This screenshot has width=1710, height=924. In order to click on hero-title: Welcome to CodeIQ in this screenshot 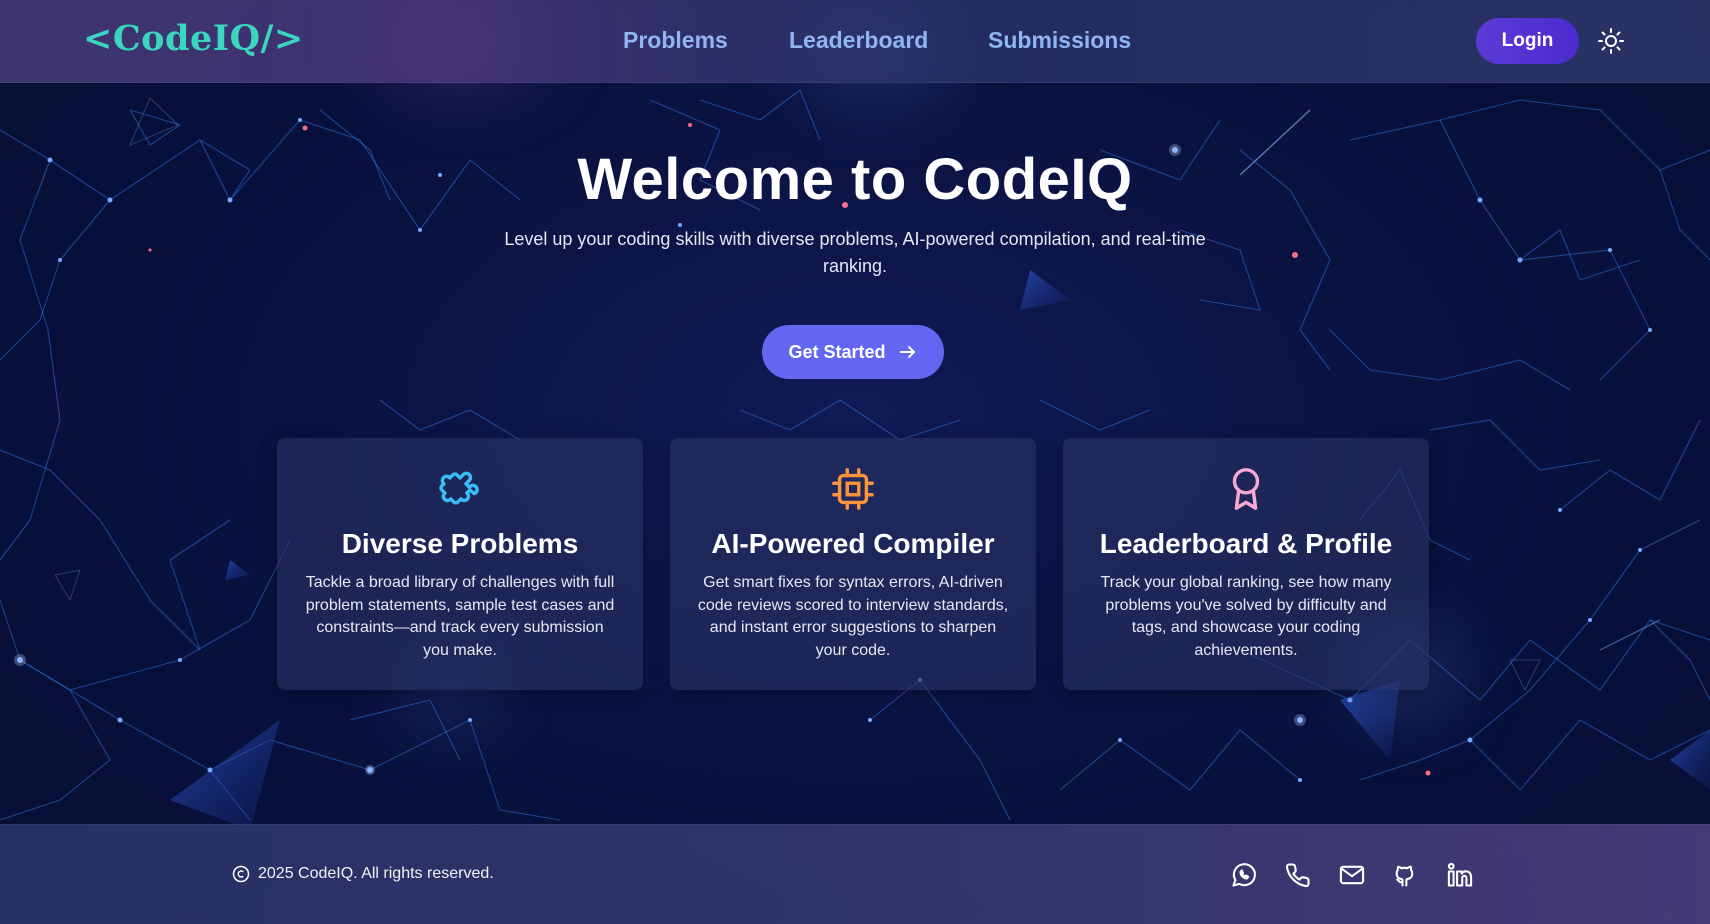, I will do `click(855, 179)`.